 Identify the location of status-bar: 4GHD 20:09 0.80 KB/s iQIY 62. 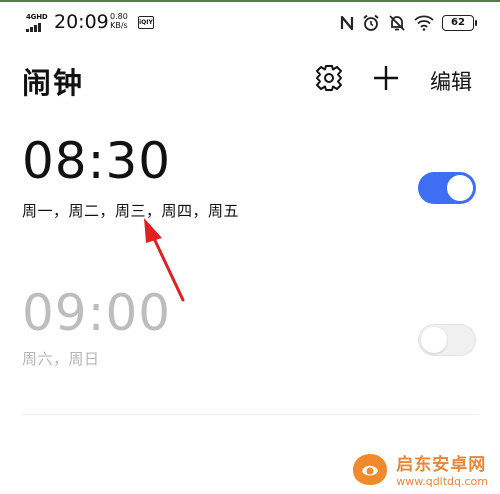
(250, 22).